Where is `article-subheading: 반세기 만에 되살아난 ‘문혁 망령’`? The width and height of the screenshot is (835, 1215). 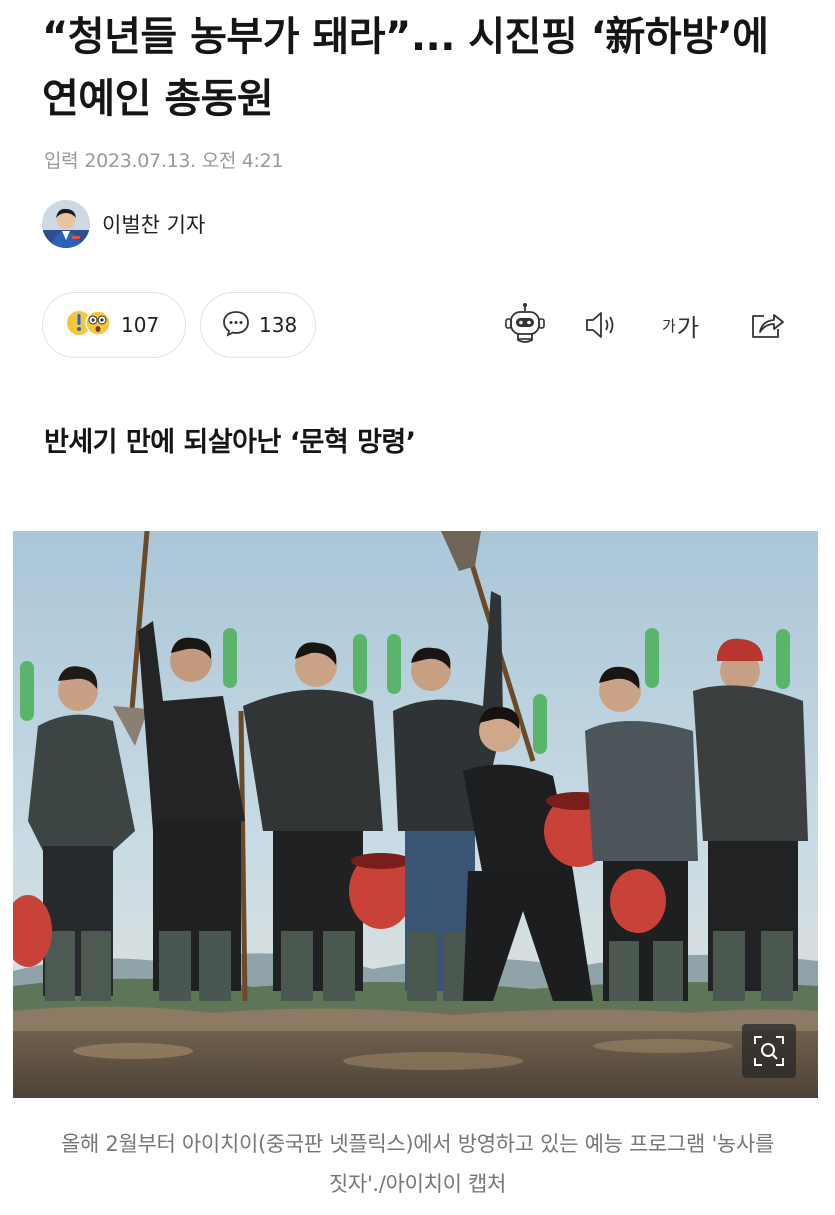
article-subheading: 반세기 만에 되살아난 ‘문혁 망령’ is located at coordinates (230, 442).